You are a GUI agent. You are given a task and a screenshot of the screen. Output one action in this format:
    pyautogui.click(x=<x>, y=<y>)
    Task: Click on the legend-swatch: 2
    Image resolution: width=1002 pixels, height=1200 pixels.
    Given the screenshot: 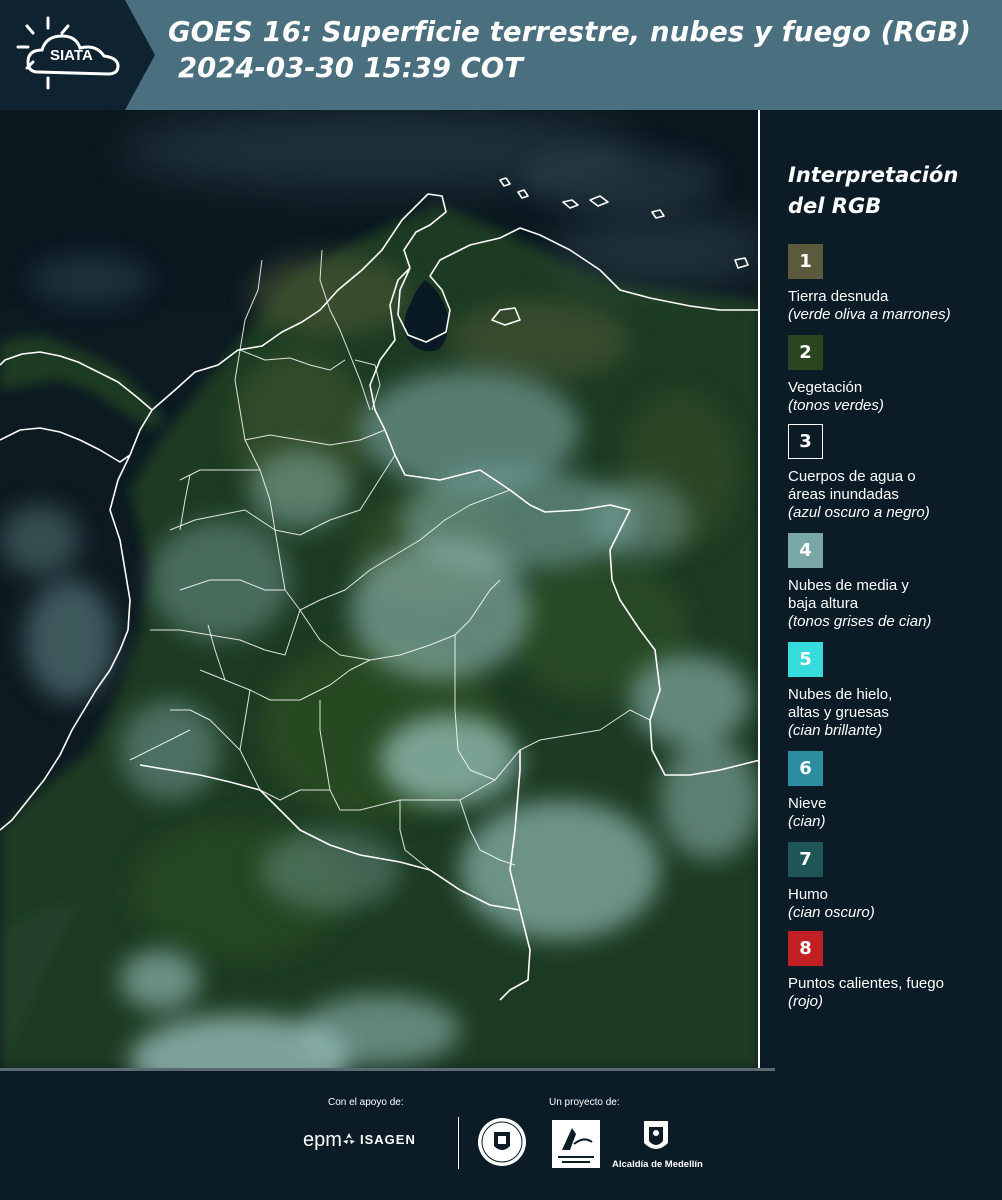 What is the action you would take?
    pyautogui.click(x=805, y=352)
    